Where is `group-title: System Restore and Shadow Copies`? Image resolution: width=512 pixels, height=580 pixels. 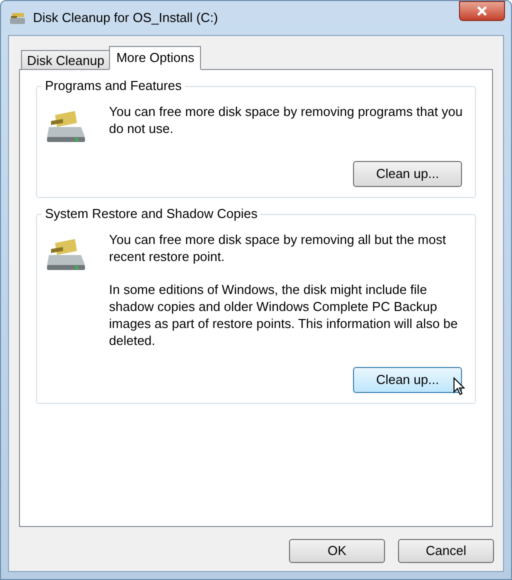
group-title: System Restore and Shadow Copies is located at coordinates (151, 214).